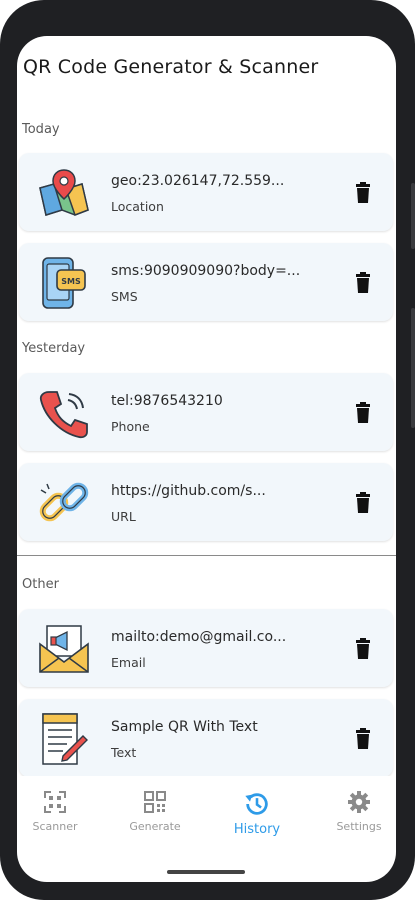 The image size is (415, 900). Describe the element at coordinates (257, 829) in the screenshot. I see `nav-label: History` at that location.